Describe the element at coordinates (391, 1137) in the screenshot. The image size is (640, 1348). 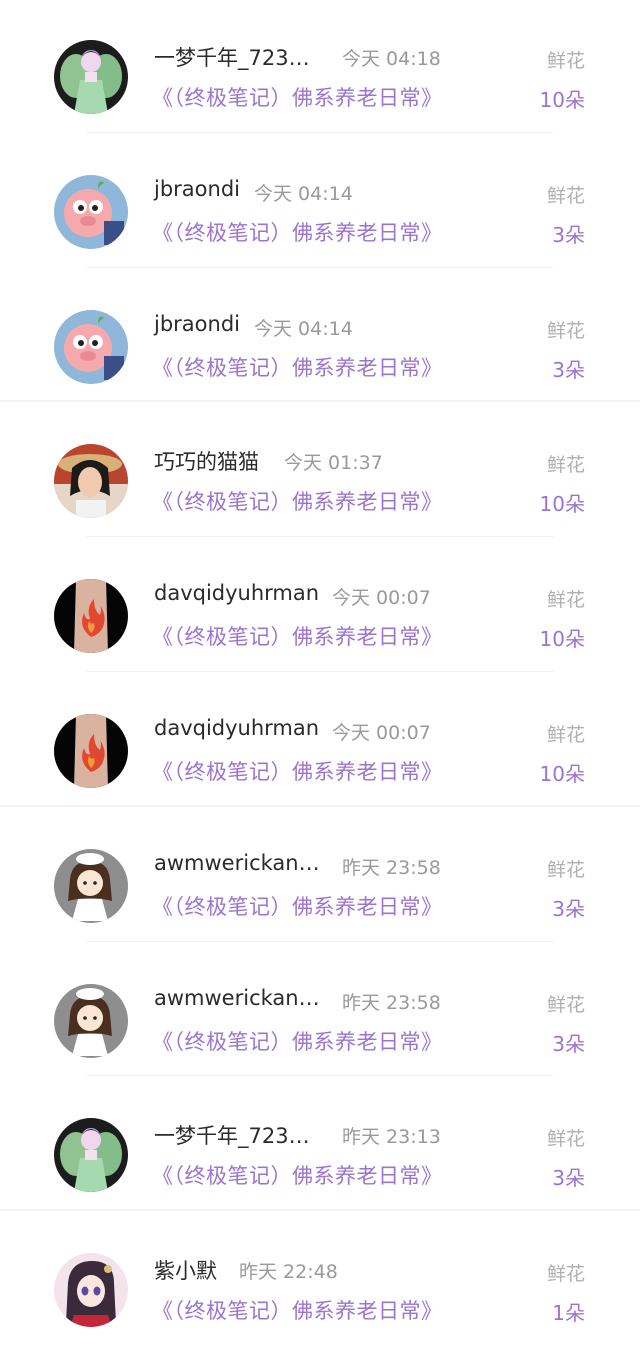
I see `gift-time: 昨天 23:13` at that location.